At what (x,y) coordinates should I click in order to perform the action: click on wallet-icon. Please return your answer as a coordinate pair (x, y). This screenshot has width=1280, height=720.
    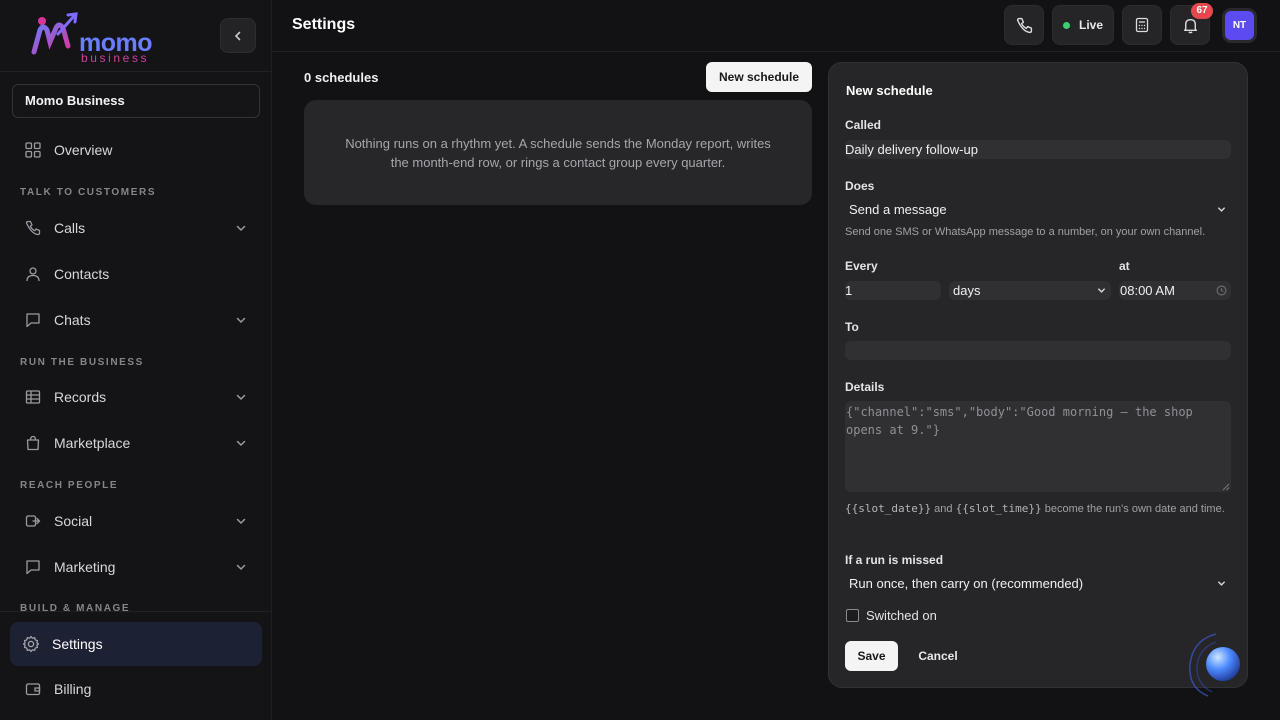
    Looking at the image, I should click on (33, 689).